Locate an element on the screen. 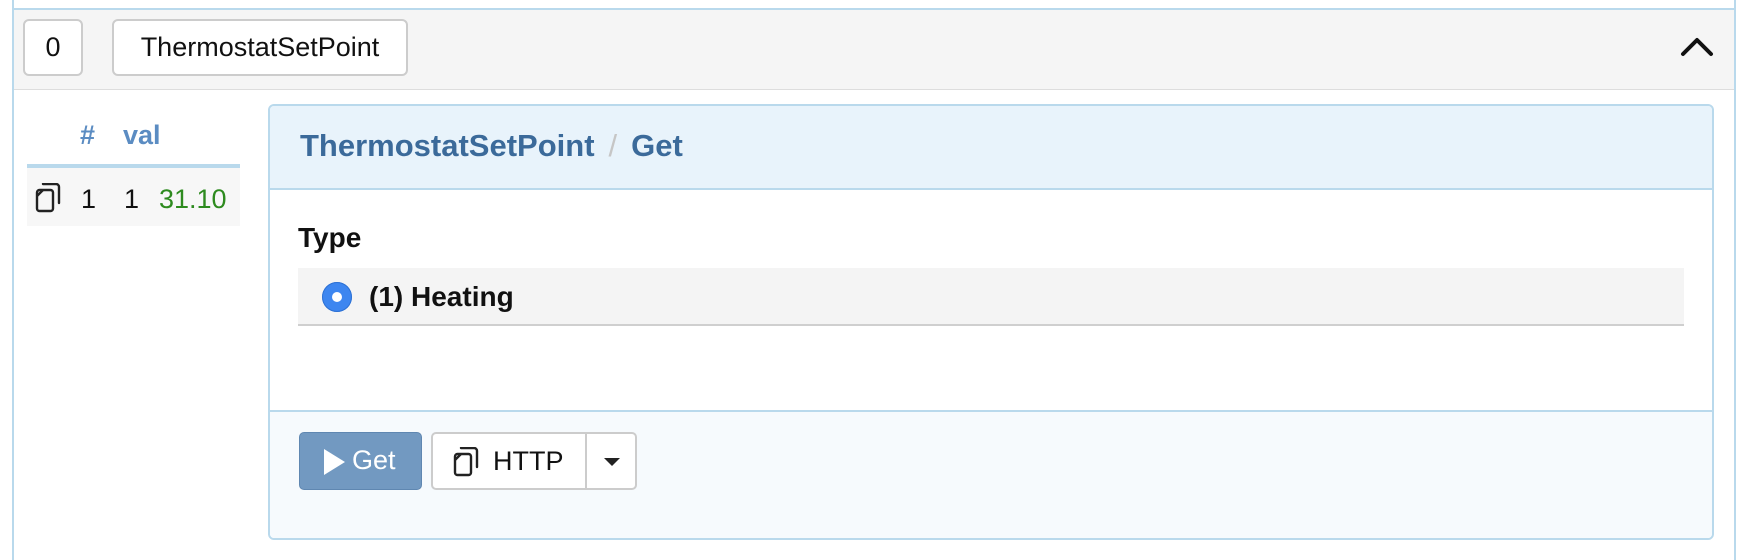  command-card-header: ThermostatSetPoint / Get is located at coordinates (991, 148).